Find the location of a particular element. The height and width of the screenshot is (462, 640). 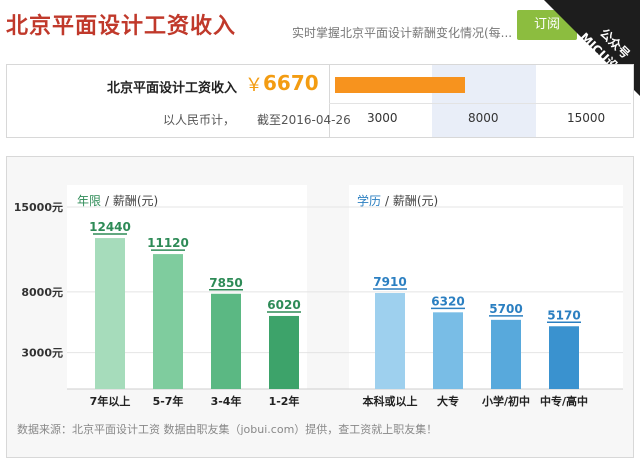

category-label: 大专 is located at coordinates (448, 401).